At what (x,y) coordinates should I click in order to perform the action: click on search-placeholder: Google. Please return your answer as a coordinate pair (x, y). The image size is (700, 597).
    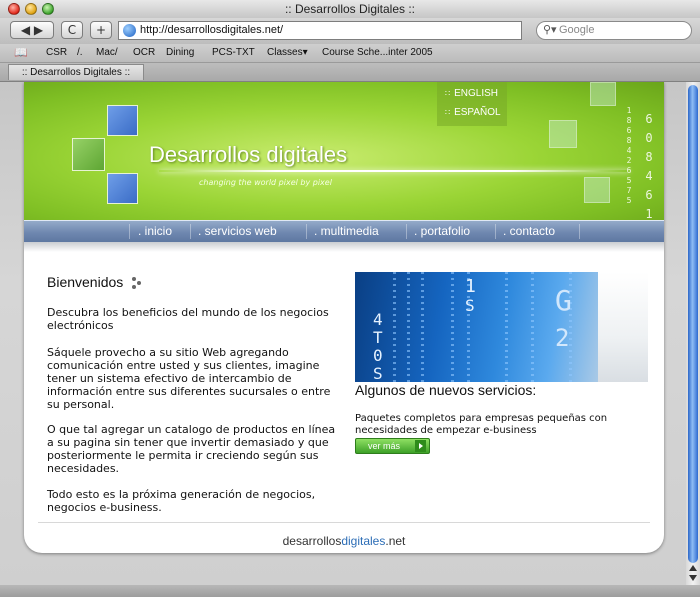
    Looking at the image, I should click on (577, 30).